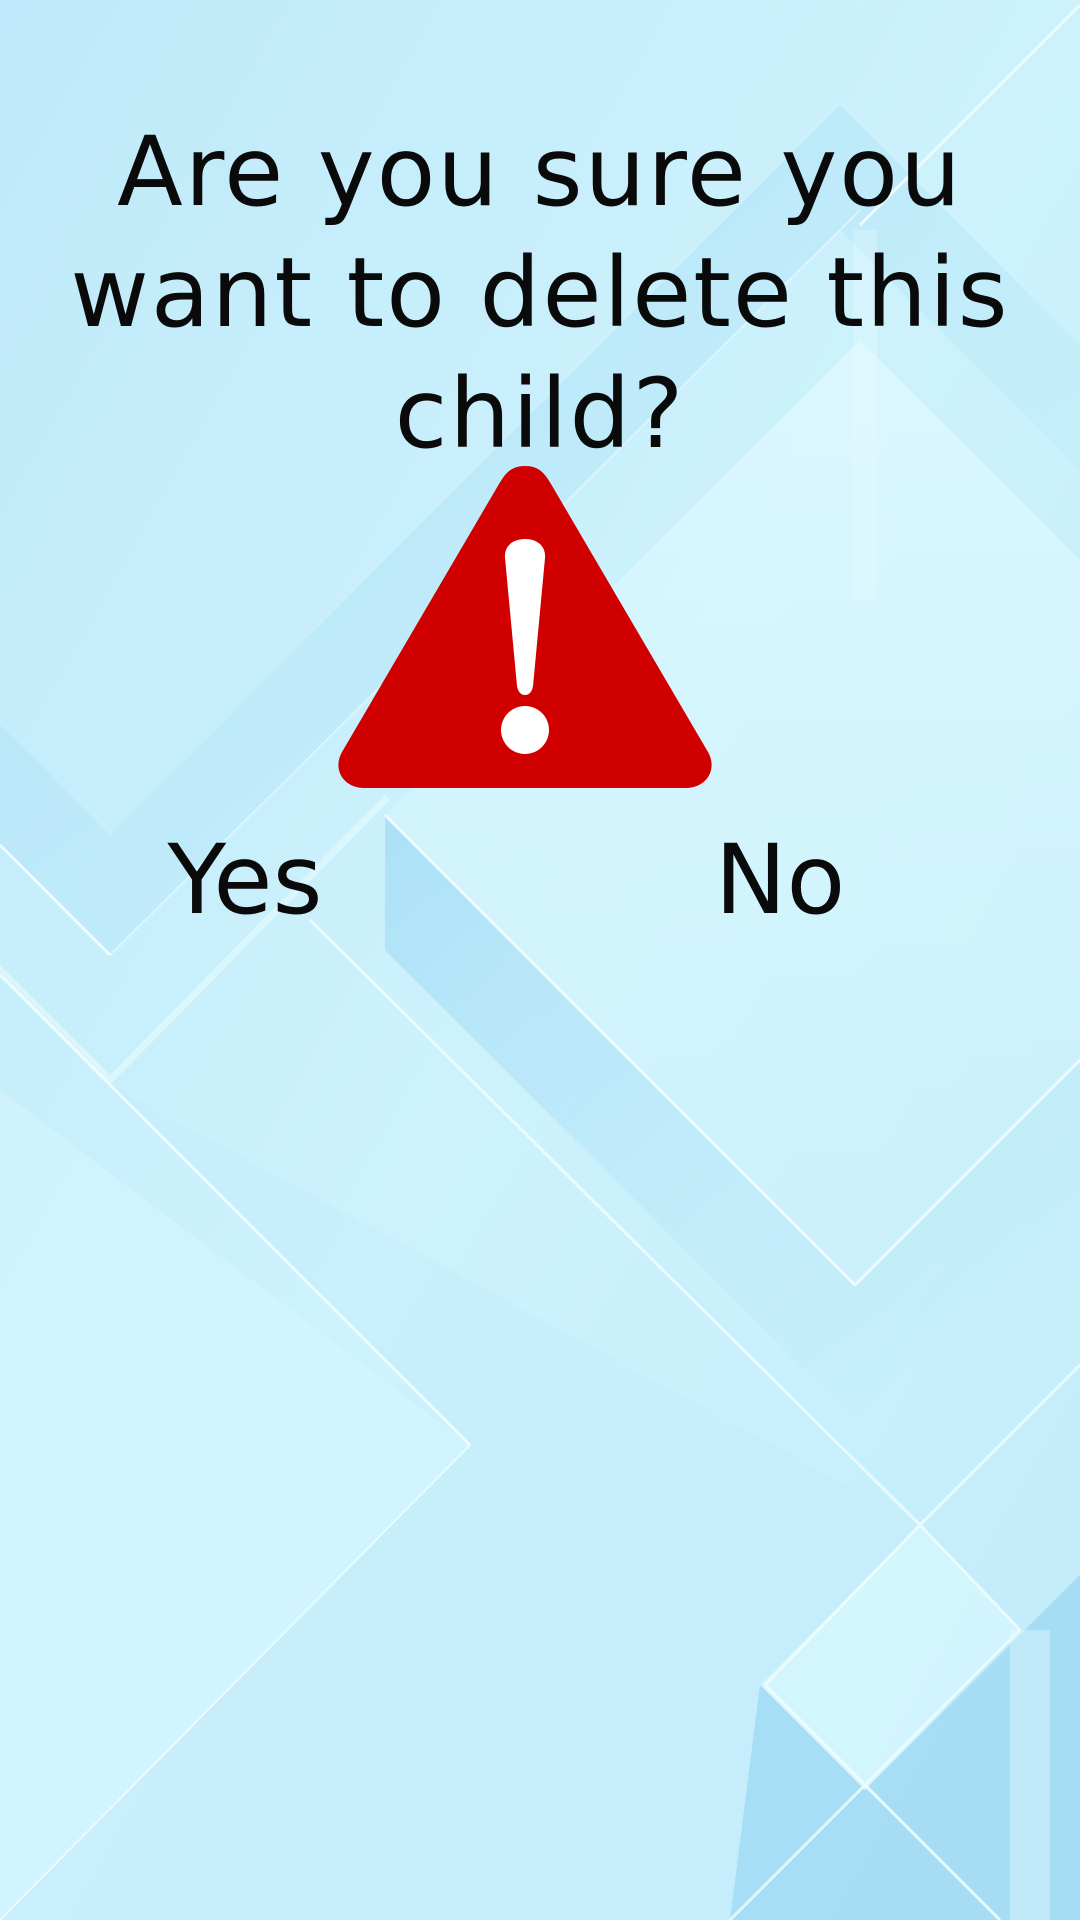 The height and width of the screenshot is (1920, 1080). Describe the element at coordinates (780, 880) in the screenshot. I see `no-button: No` at that location.